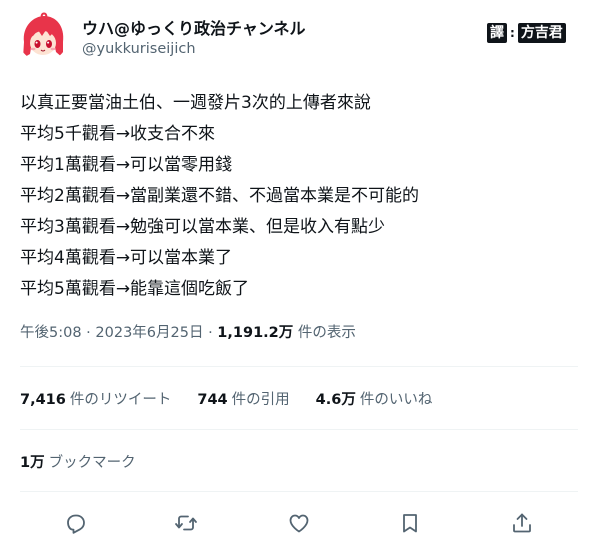  I want to click on view-count-label: 件の表示, so click(324, 333).